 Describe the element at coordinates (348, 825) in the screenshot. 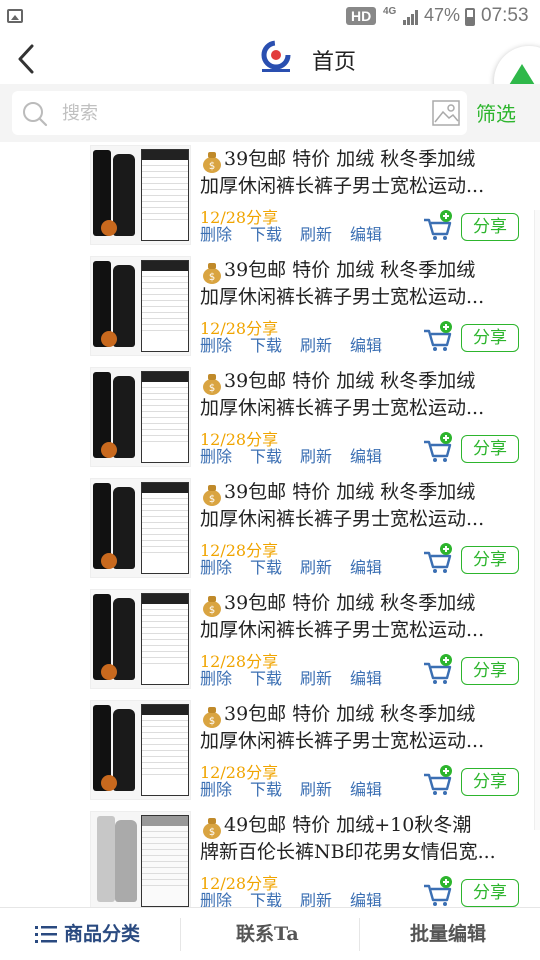

I see `item-title: 49包邮 特价 加绒+10秋冬潮` at that location.